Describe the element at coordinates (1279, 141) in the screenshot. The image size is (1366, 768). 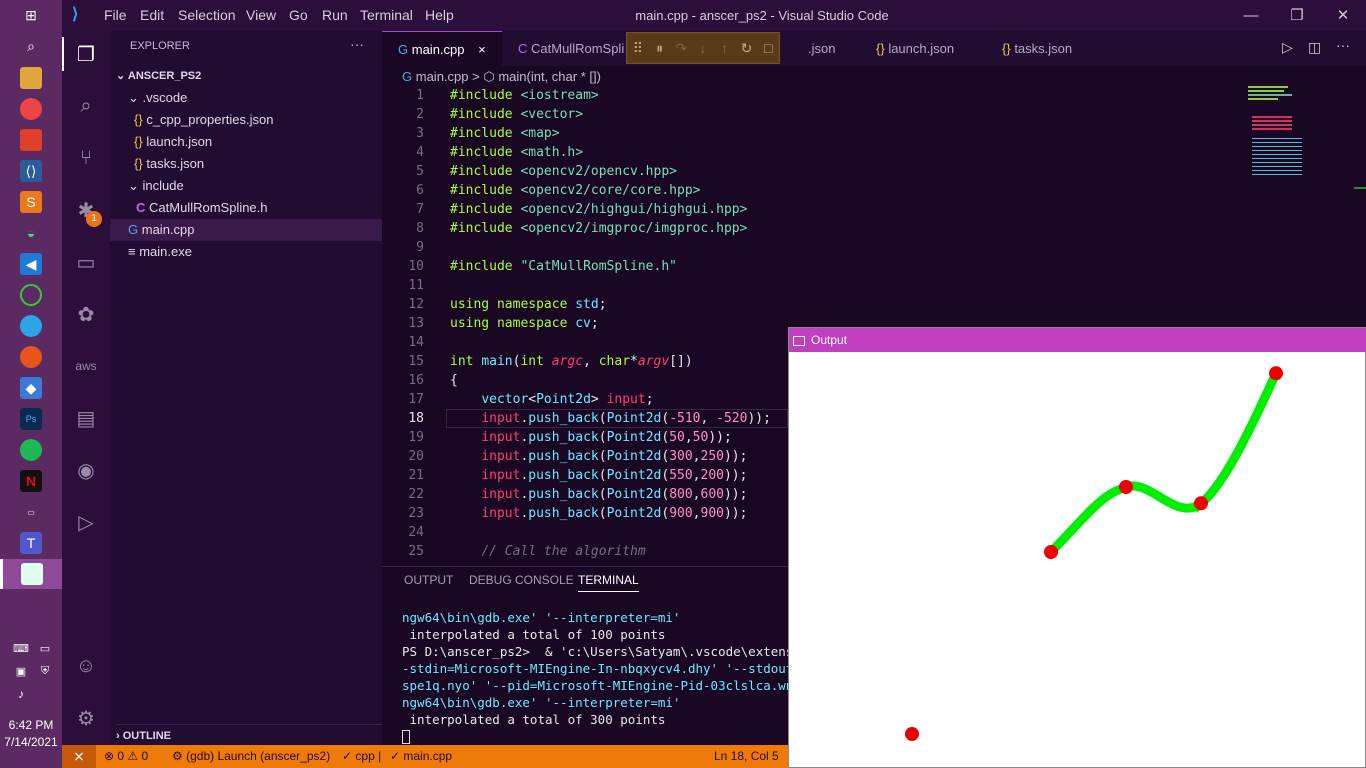
I see `minimap` at that location.